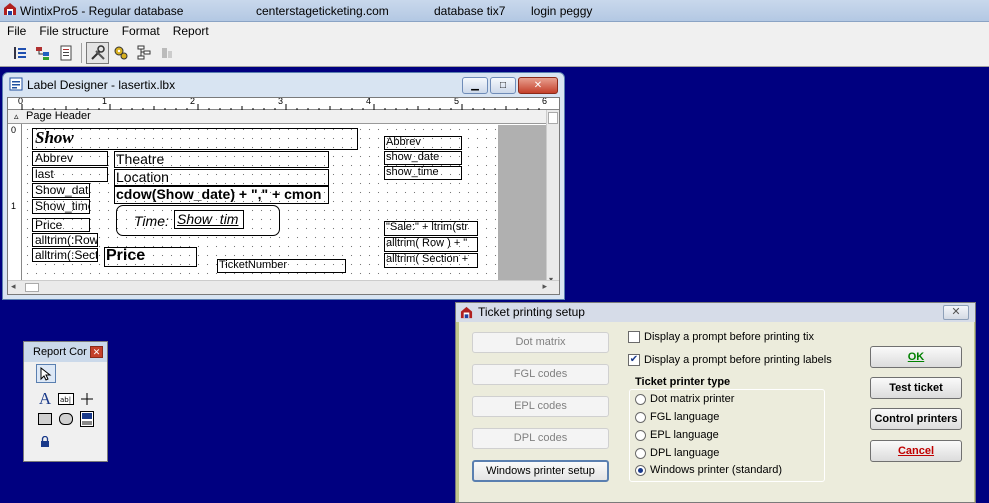 The height and width of the screenshot is (503, 989). What do you see at coordinates (553, 118) in the screenshot?
I see `scroll-thumb` at bounding box center [553, 118].